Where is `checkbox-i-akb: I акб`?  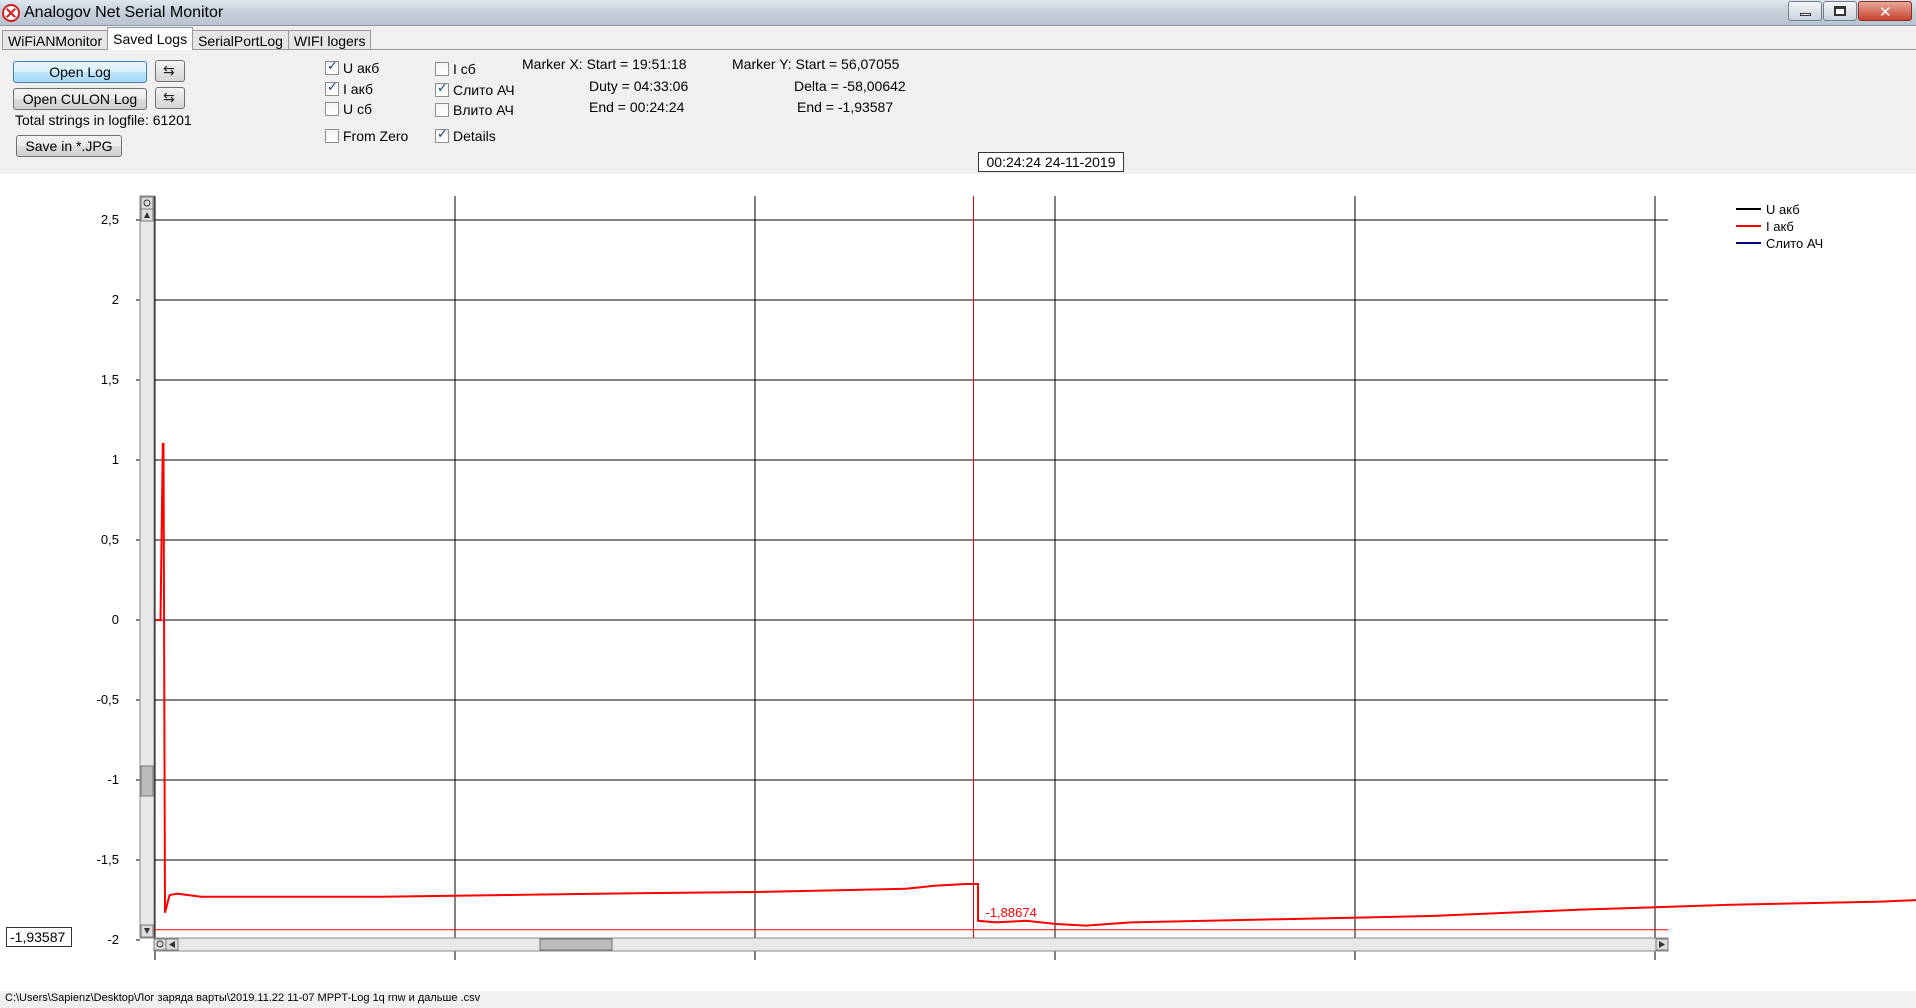 checkbox-i-akb: I акб is located at coordinates (349, 88).